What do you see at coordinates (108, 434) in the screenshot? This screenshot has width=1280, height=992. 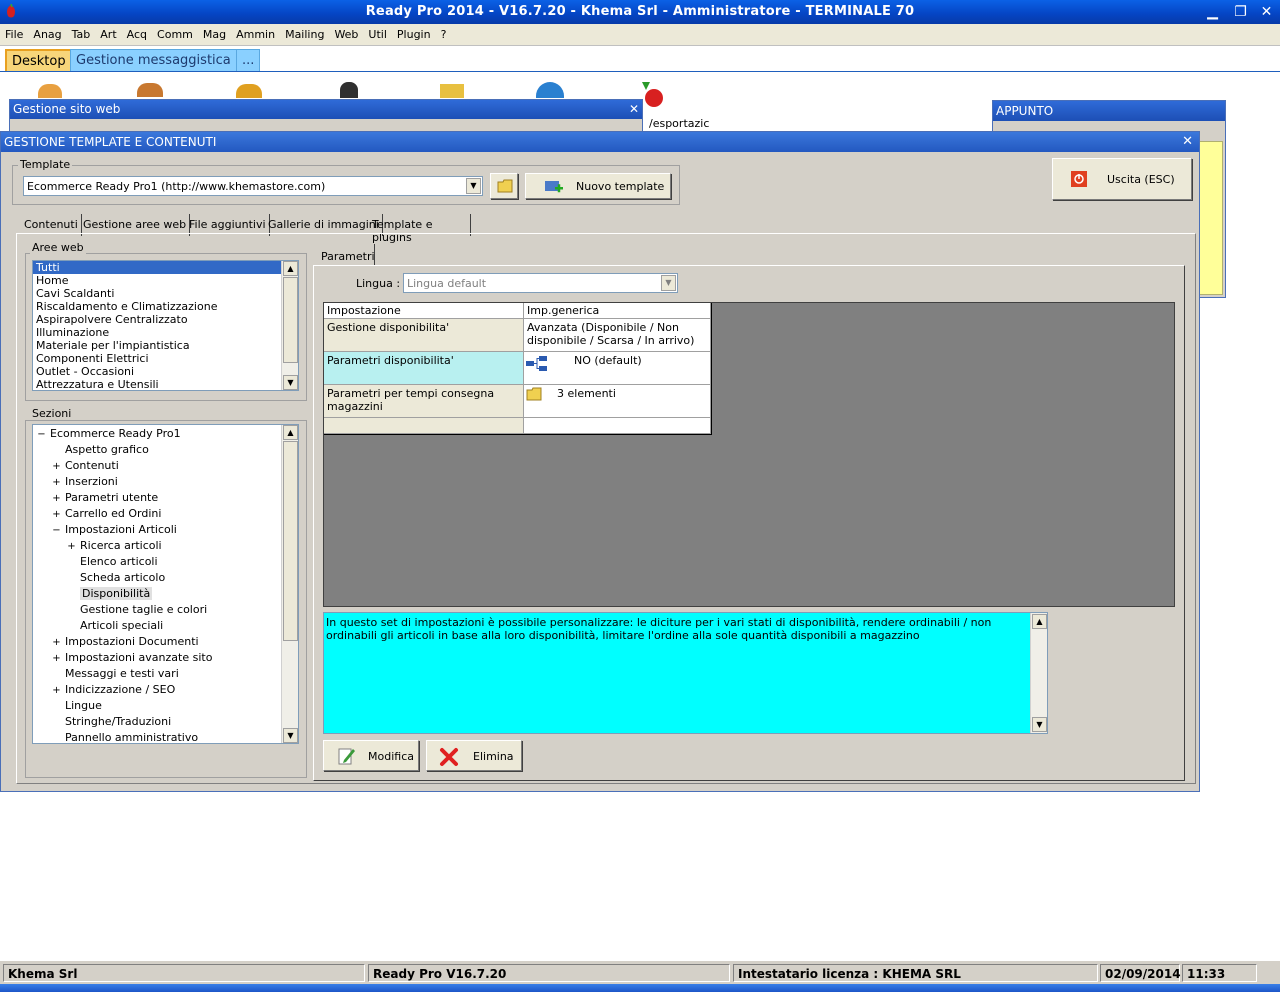 I see `tree-node: − Ecommerce Ready Pro1` at bounding box center [108, 434].